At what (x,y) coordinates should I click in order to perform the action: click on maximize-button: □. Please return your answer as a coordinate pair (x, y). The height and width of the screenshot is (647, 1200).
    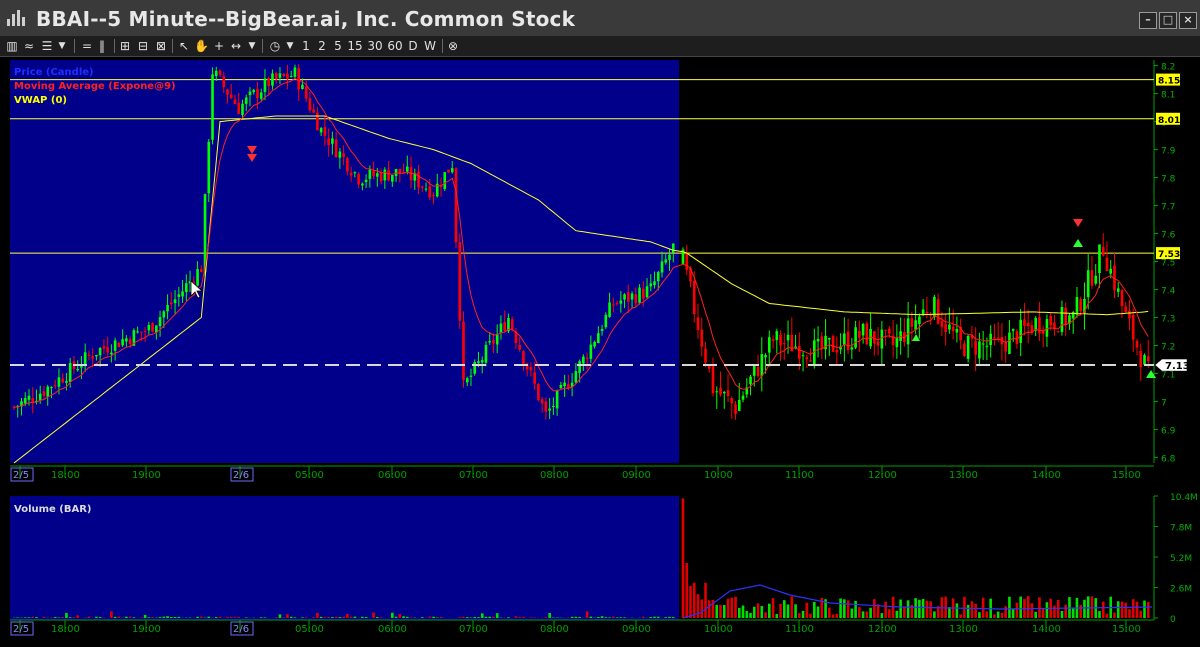
    Looking at the image, I should click on (1168, 20).